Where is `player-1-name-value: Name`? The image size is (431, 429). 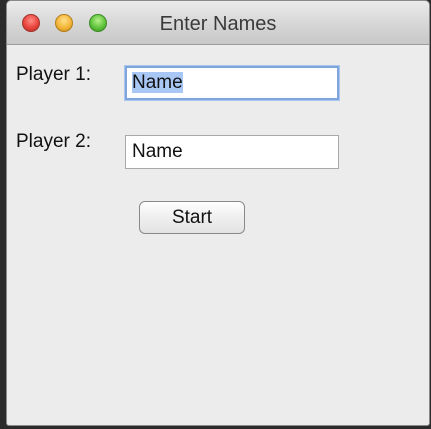 player-1-name-value: Name is located at coordinates (157, 82).